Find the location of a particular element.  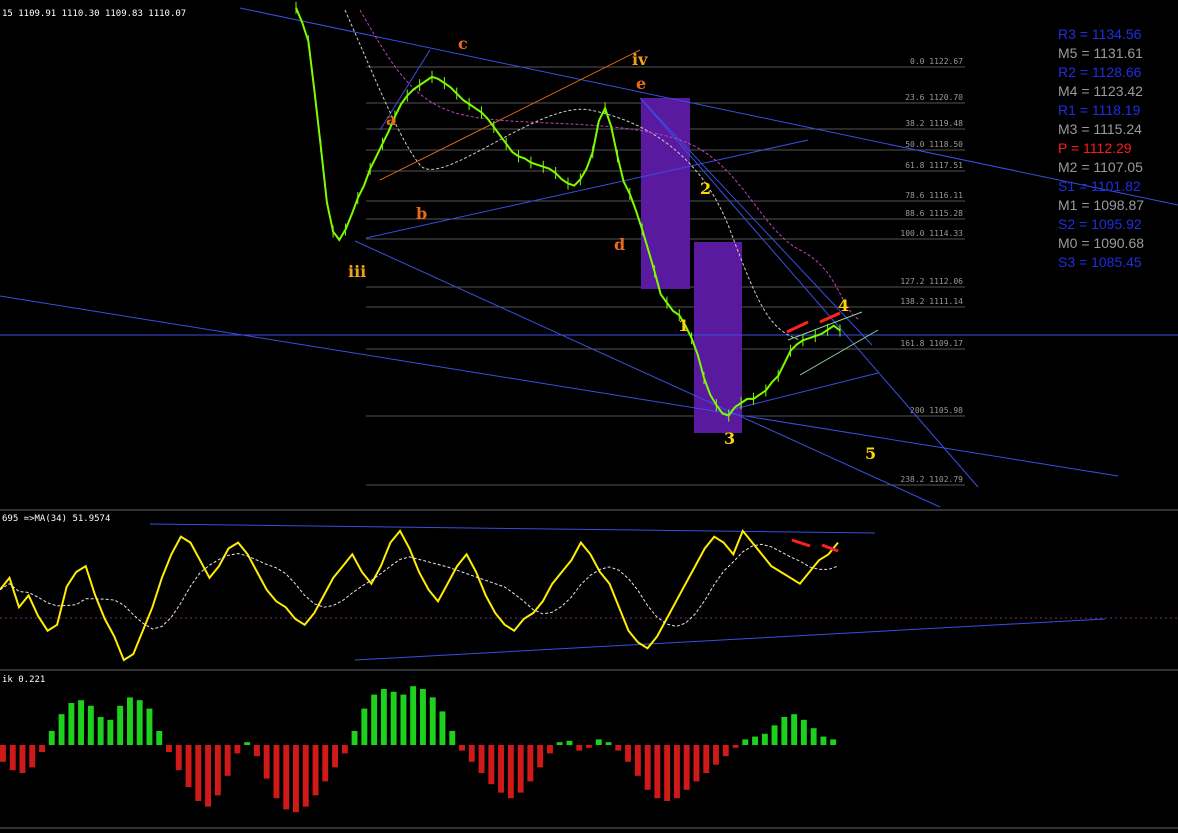

pivot-level: R2 = 1128.66 is located at coordinates (1100, 72).